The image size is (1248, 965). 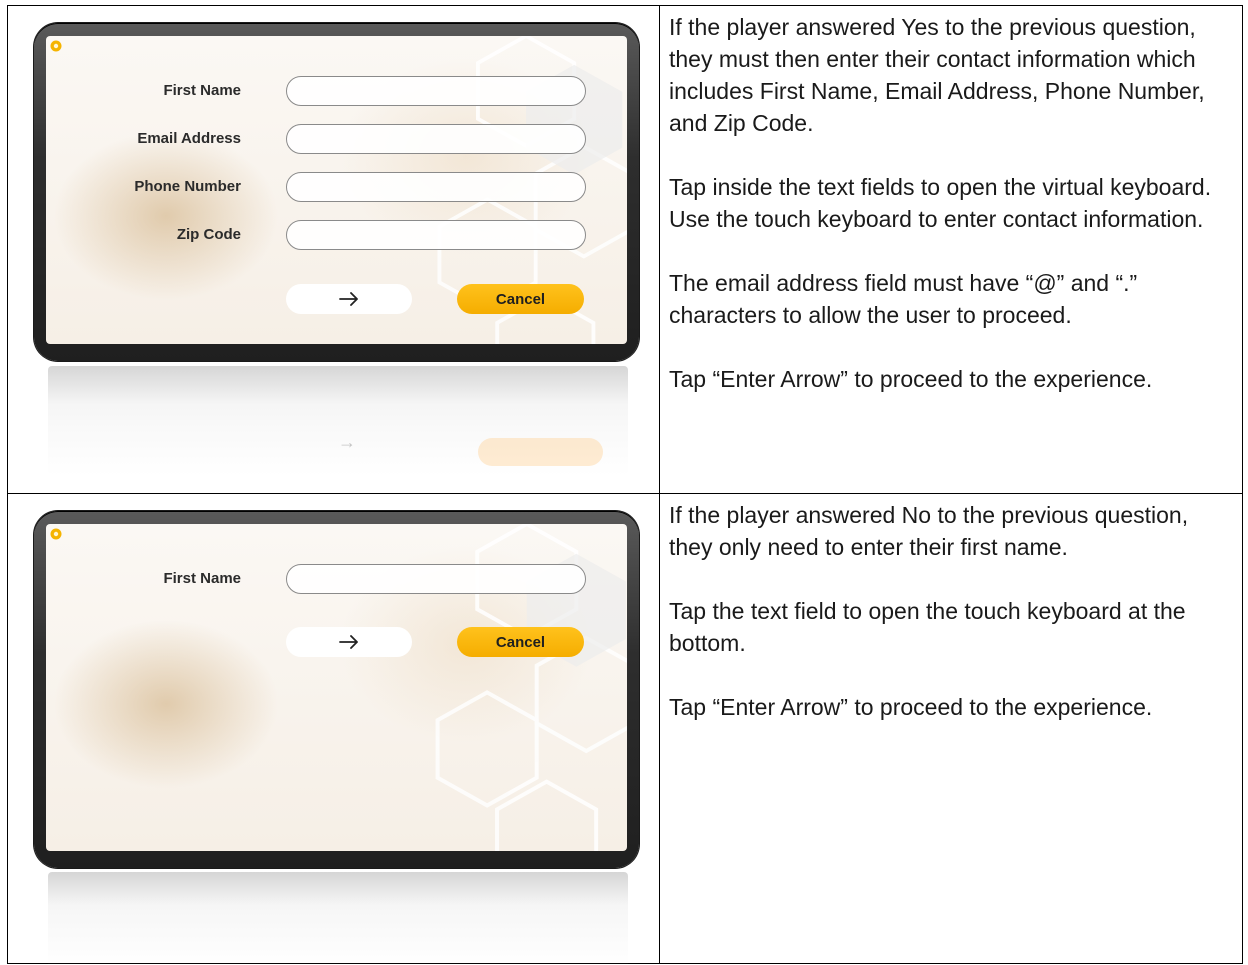 What do you see at coordinates (338, 918) in the screenshot?
I see `tablet-reflection` at bounding box center [338, 918].